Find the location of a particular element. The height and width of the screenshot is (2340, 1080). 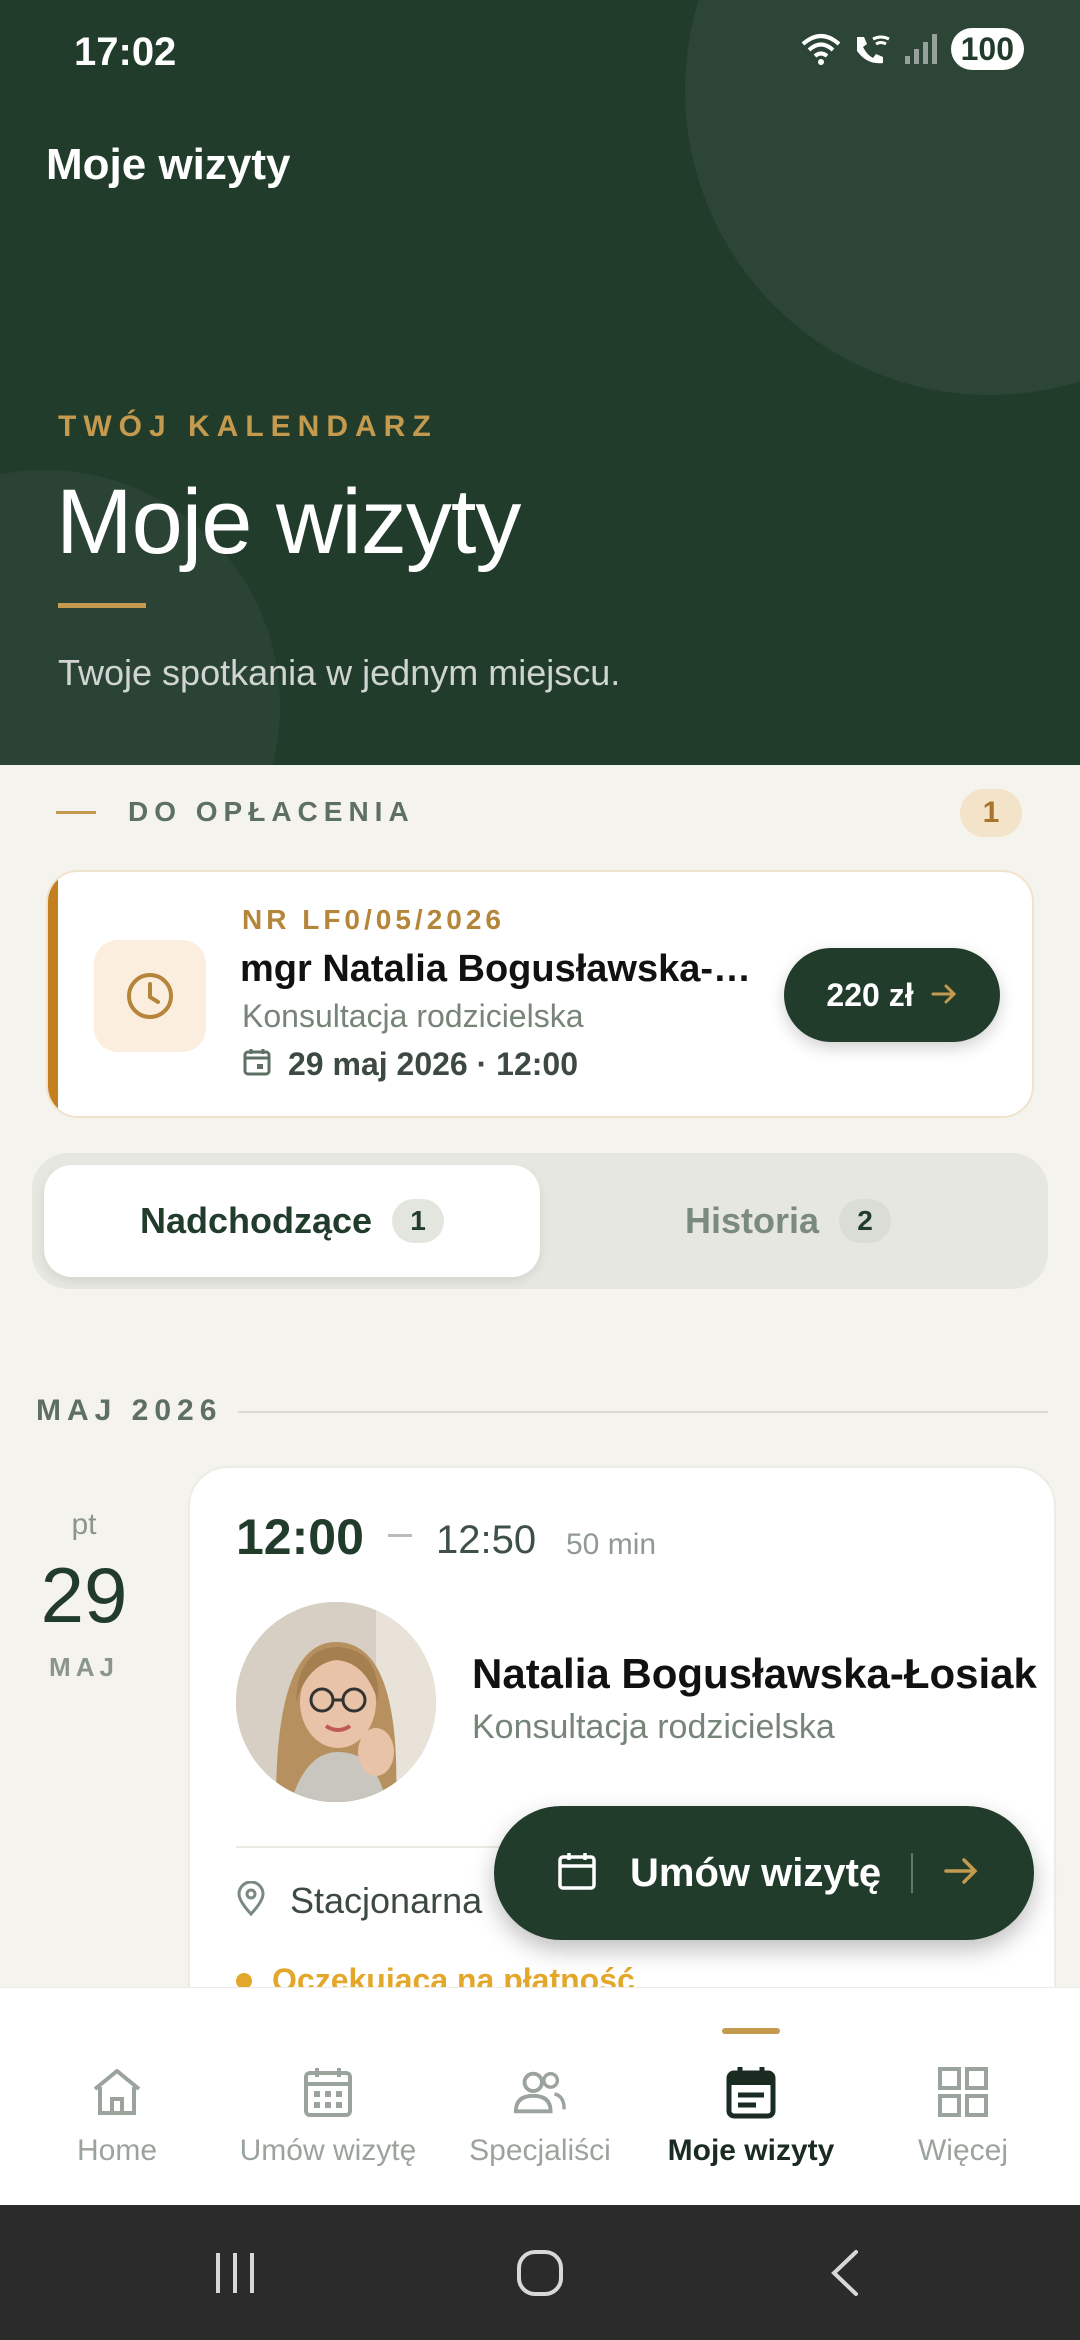

recent-apps-button is located at coordinates (235, 2272).